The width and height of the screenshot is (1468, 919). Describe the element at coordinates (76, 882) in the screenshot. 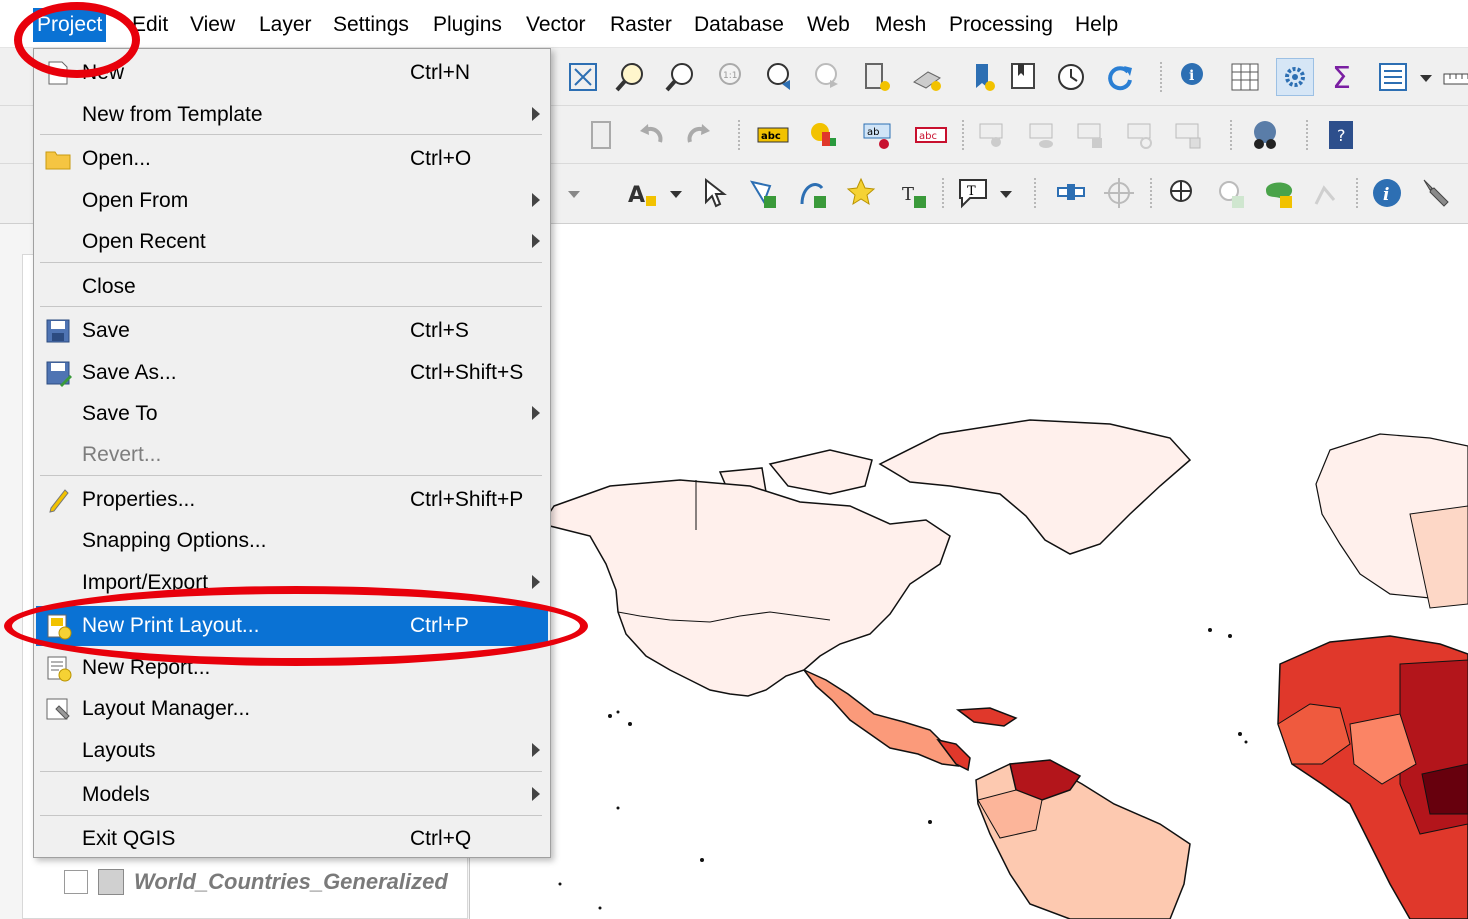

I see `layer-visibility-checkbox` at that location.